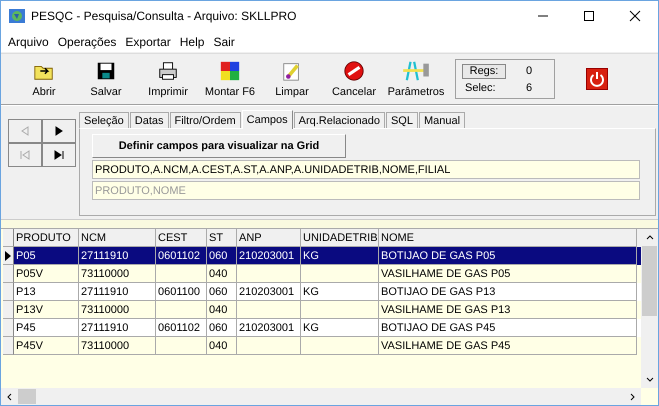 The height and width of the screenshot is (406, 659). I want to click on define-fields-button: Definir campos para visualizar na Grid, so click(219, 146).